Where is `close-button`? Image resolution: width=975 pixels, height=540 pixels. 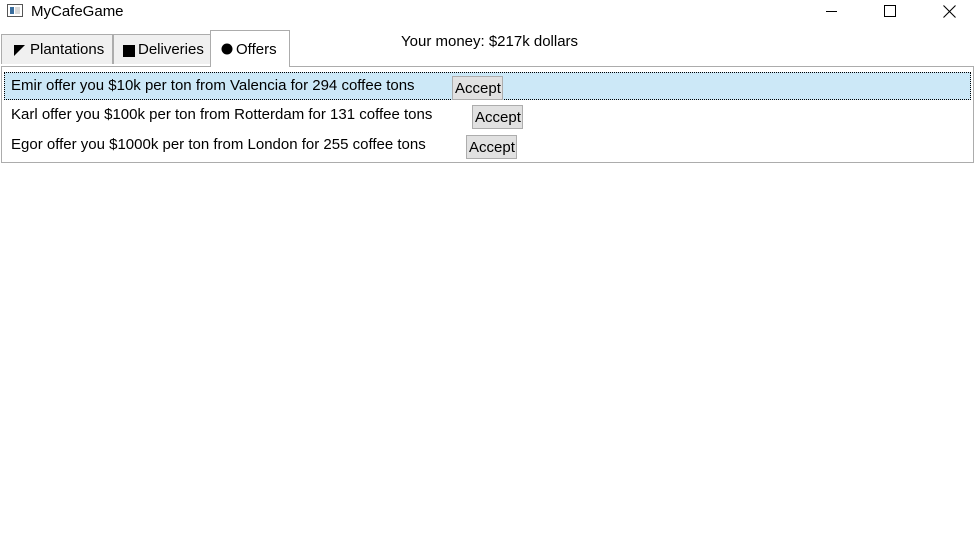
close-button is located at coordinates (949, 12).